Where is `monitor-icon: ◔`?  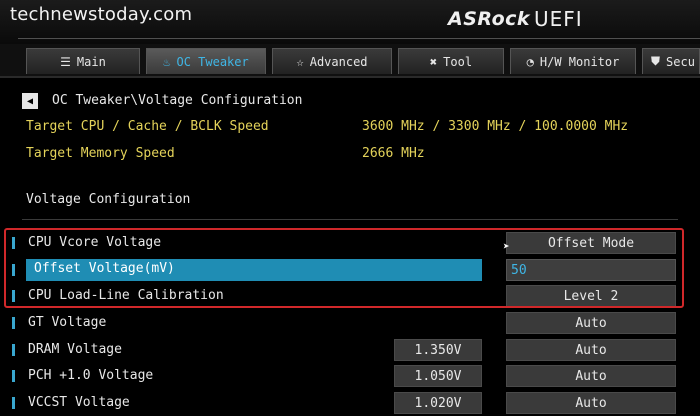
monitor-icon: ◔ is located at coordinates (530, 61).